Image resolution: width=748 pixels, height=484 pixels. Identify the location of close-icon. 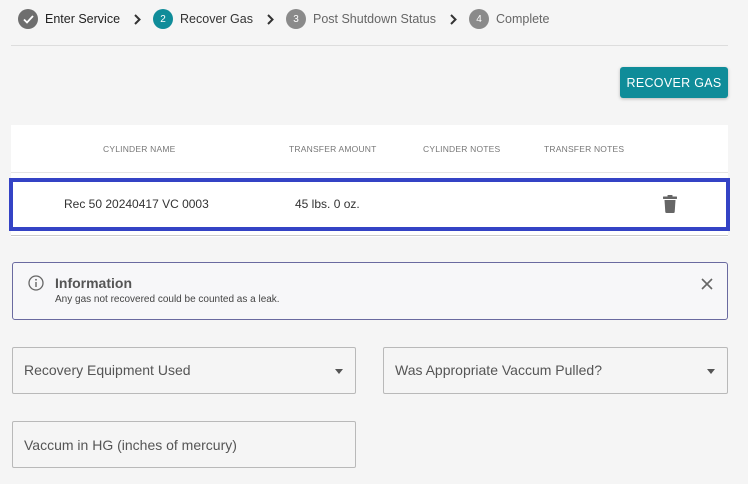
(707, 284).